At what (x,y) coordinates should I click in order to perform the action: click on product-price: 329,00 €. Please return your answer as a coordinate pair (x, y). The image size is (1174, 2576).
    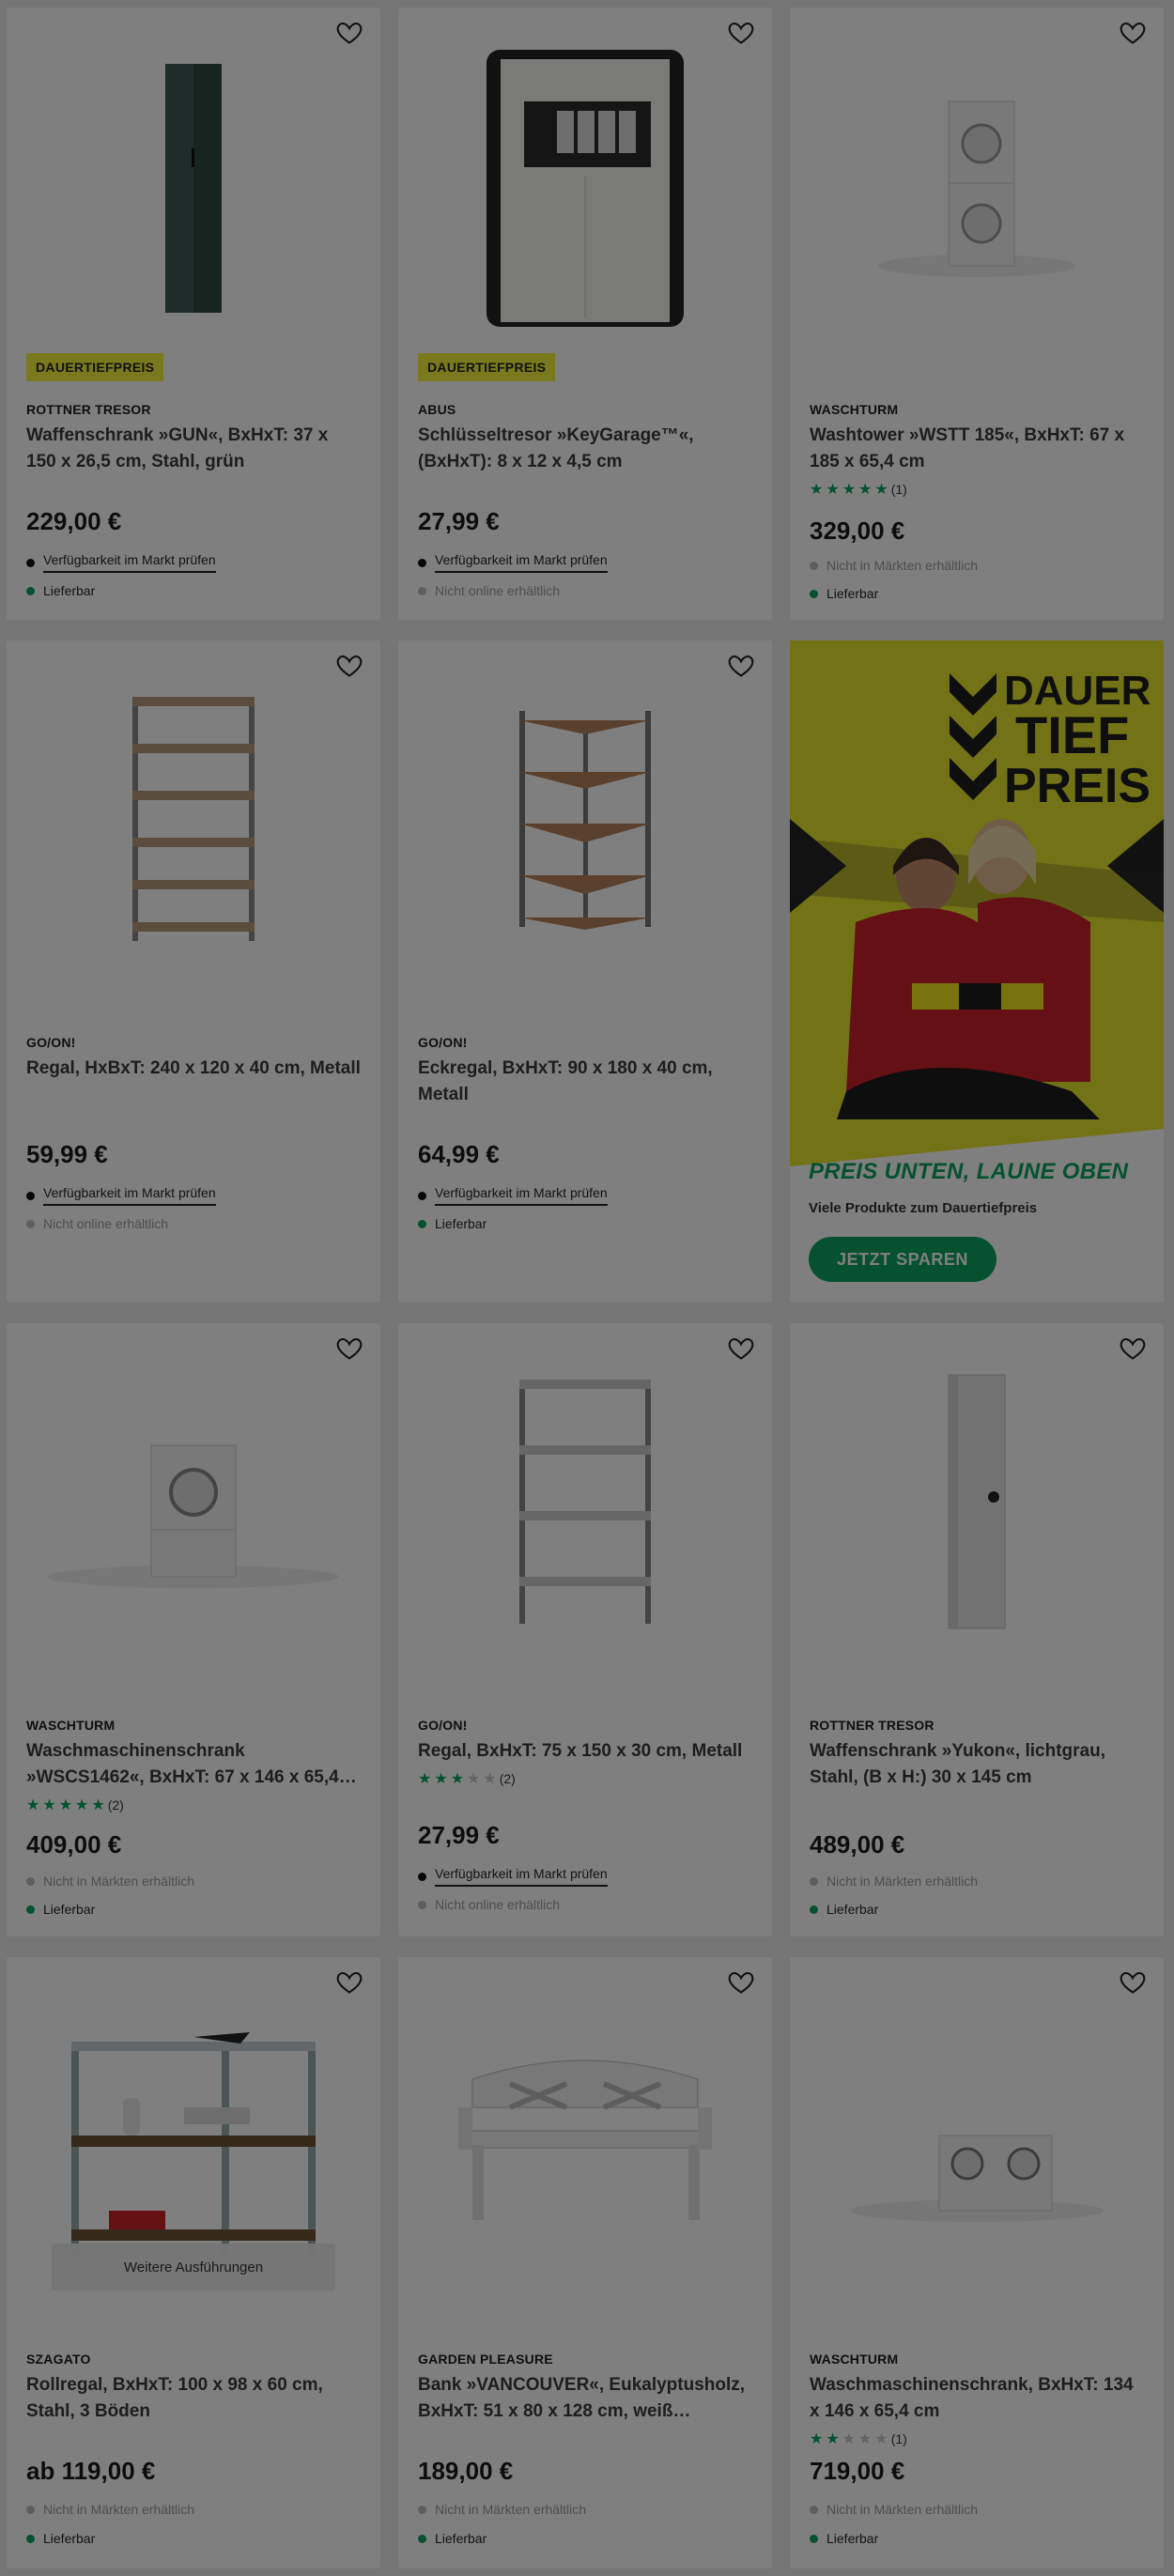
    Looking at the image, I should click on (857, 531).